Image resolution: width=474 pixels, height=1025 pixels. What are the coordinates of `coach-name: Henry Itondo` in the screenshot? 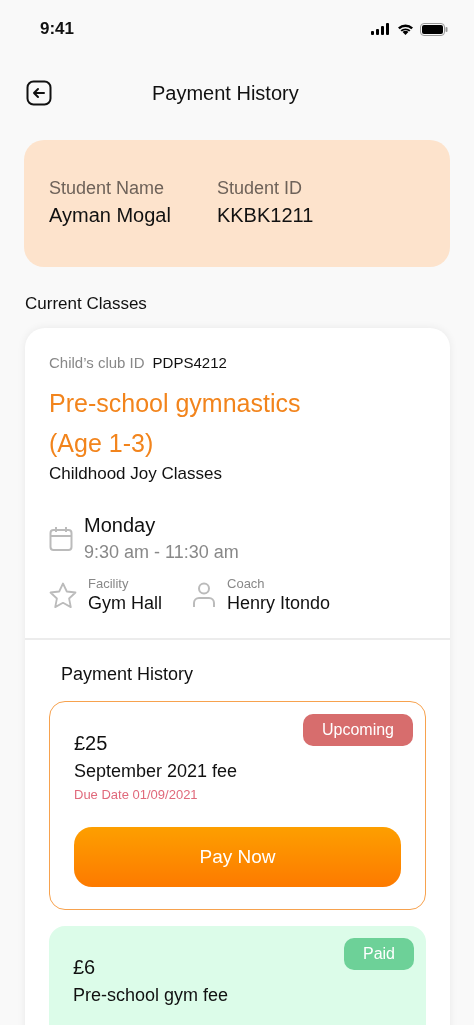 It's located at (279, 603).